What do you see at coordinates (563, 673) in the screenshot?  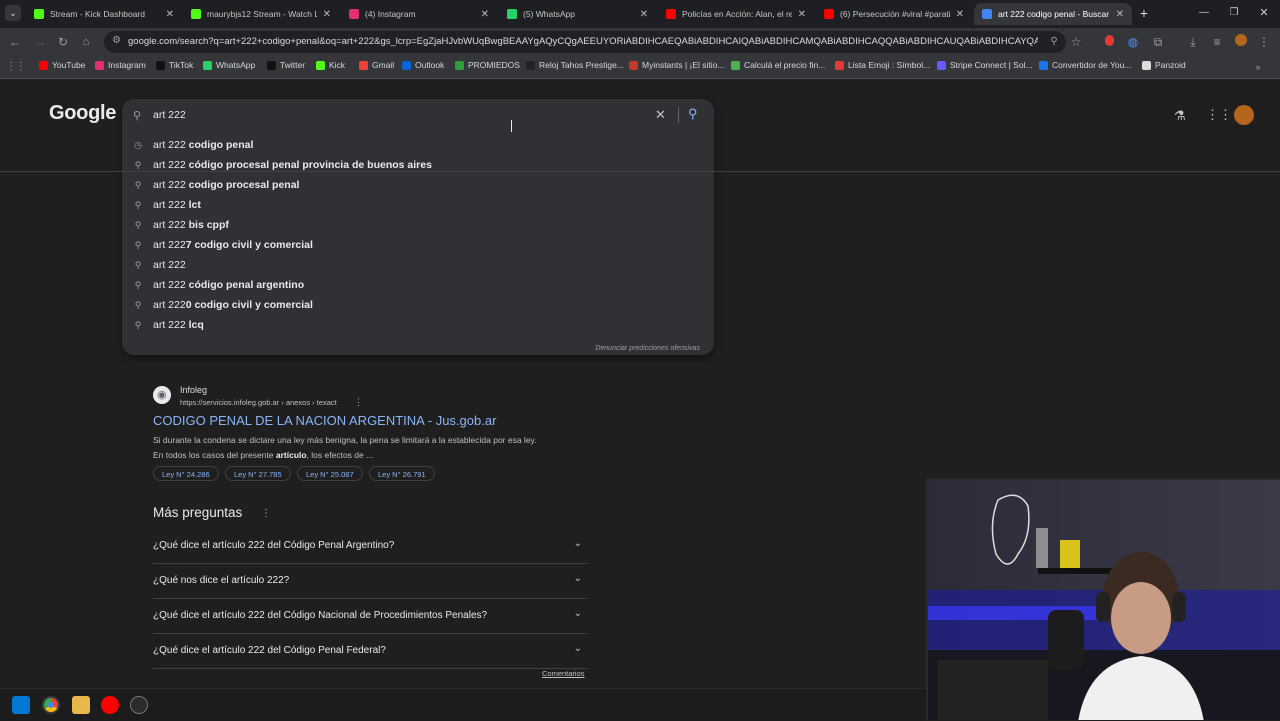 I see `feedback-link: Comentarios` at bounding box center [563, 673].